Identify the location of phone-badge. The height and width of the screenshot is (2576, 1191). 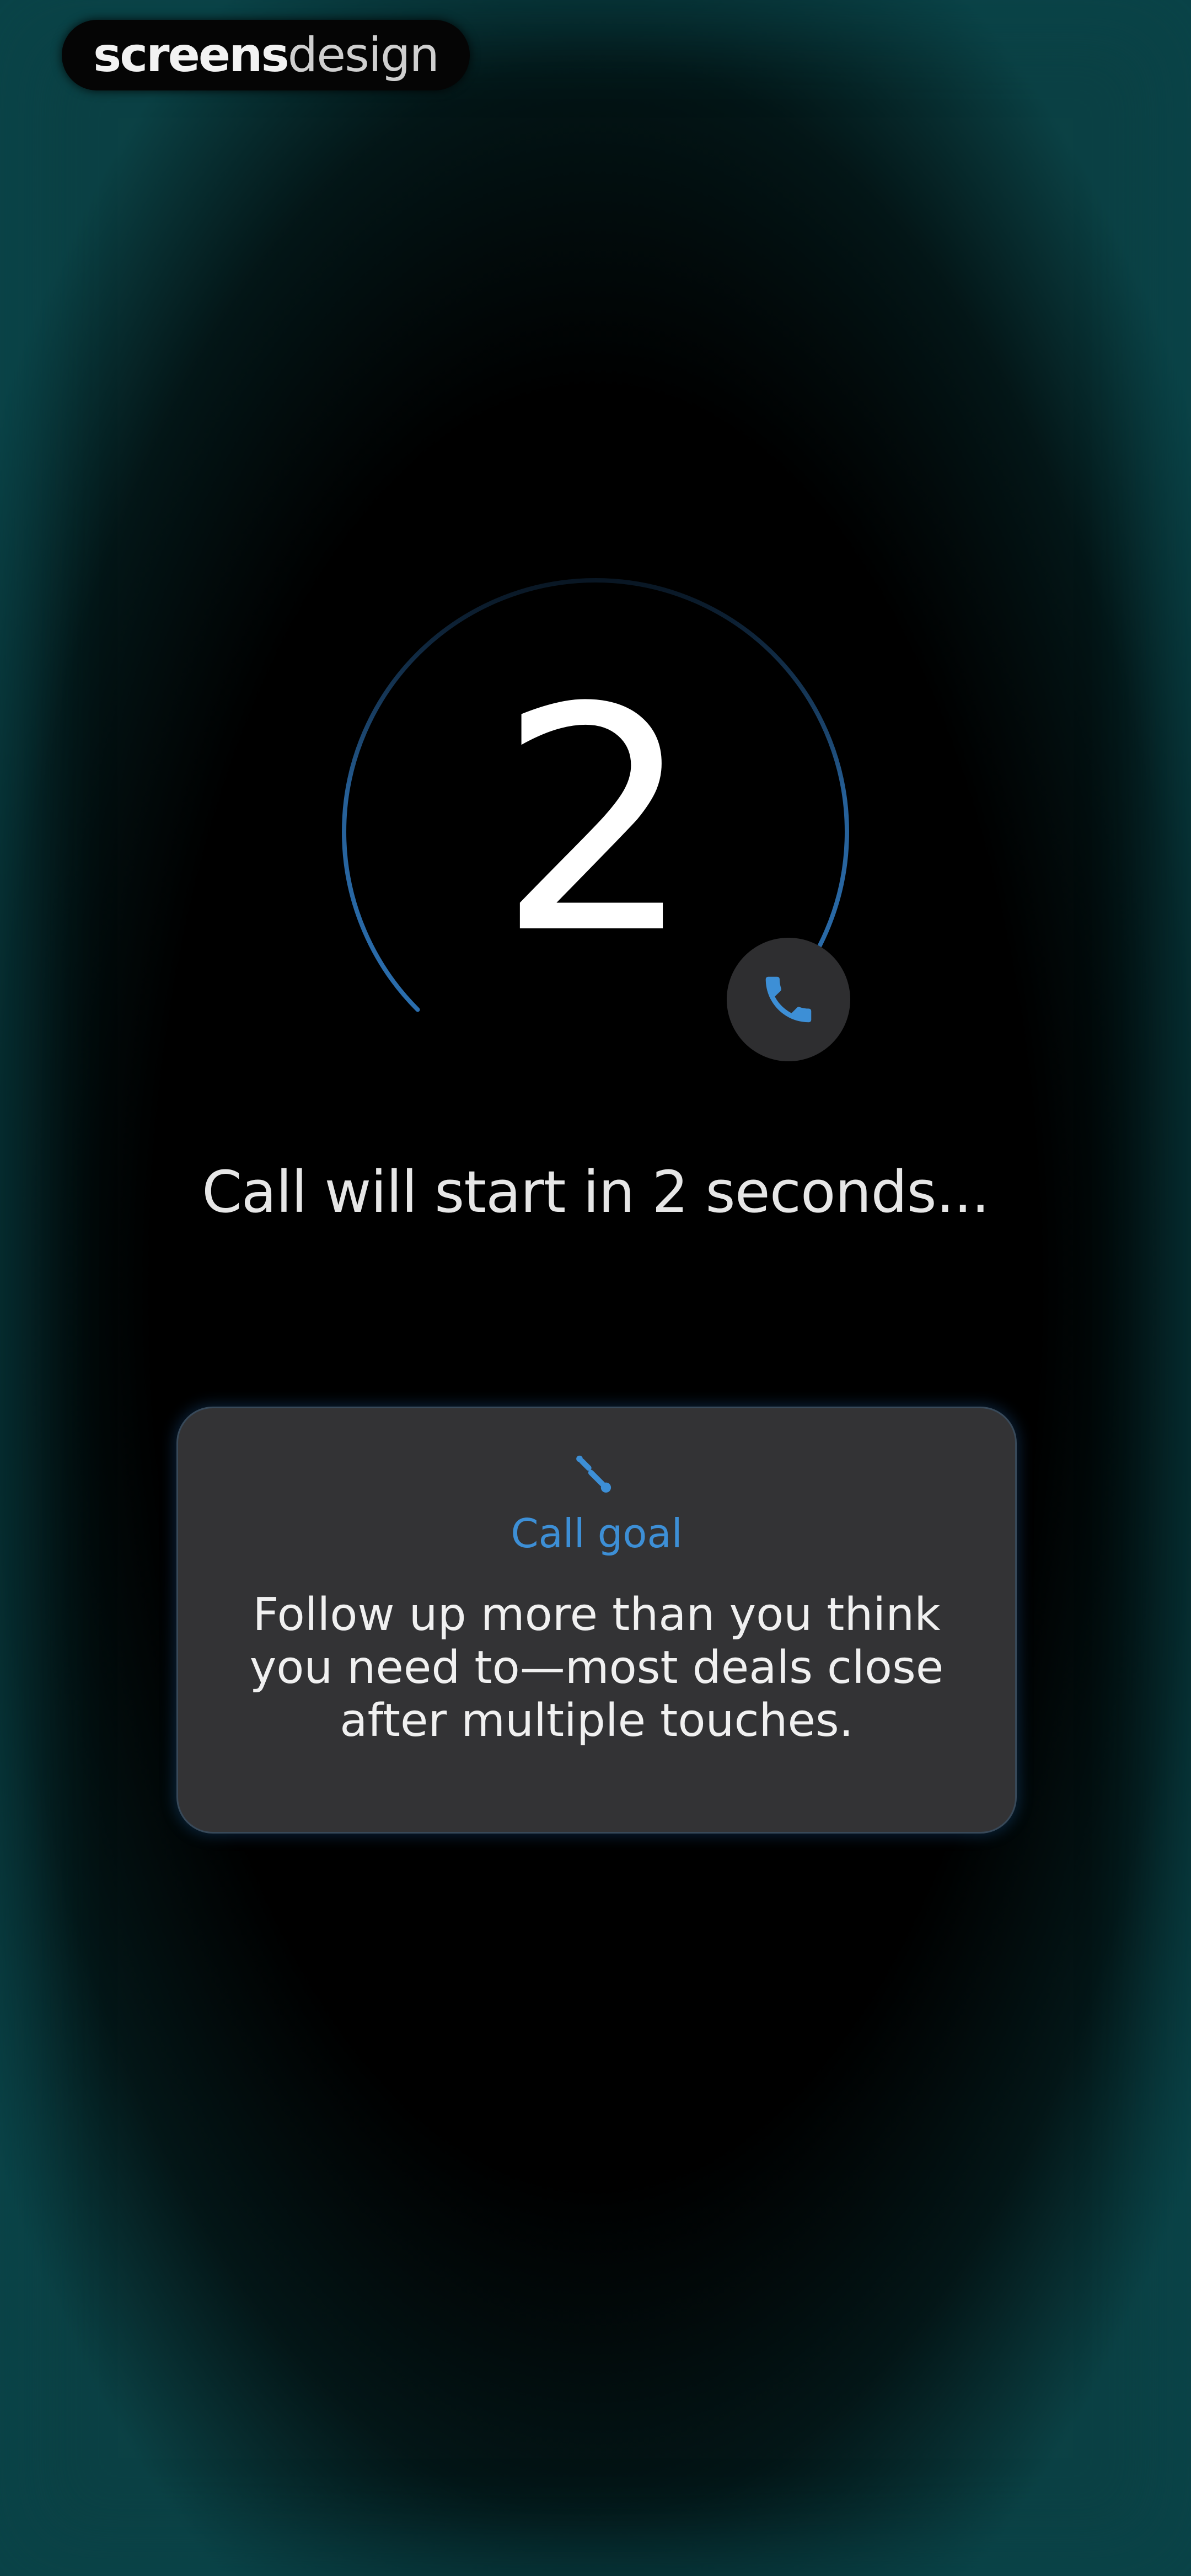
(788, 999).